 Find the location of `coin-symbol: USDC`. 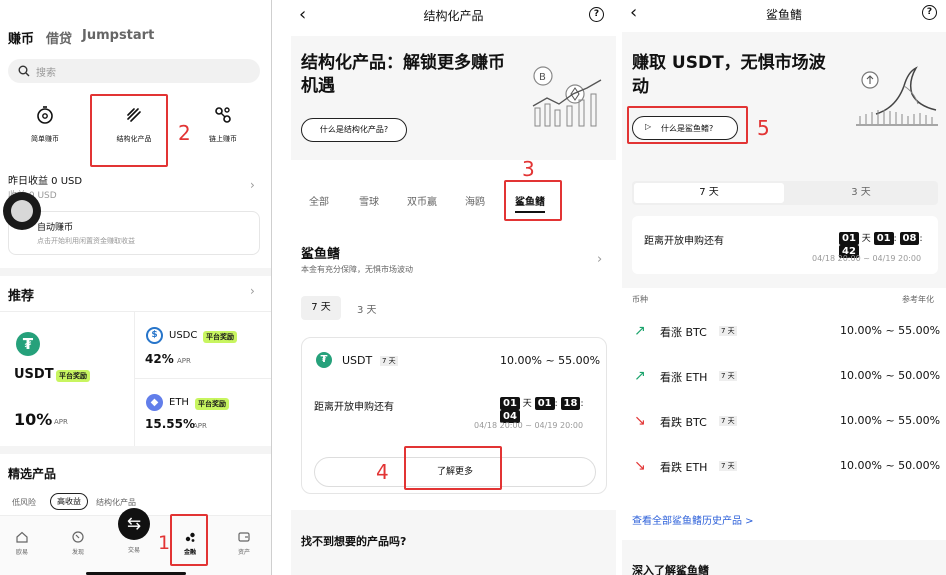

coin-symbol: USDC is located at coordinates (183, 335).